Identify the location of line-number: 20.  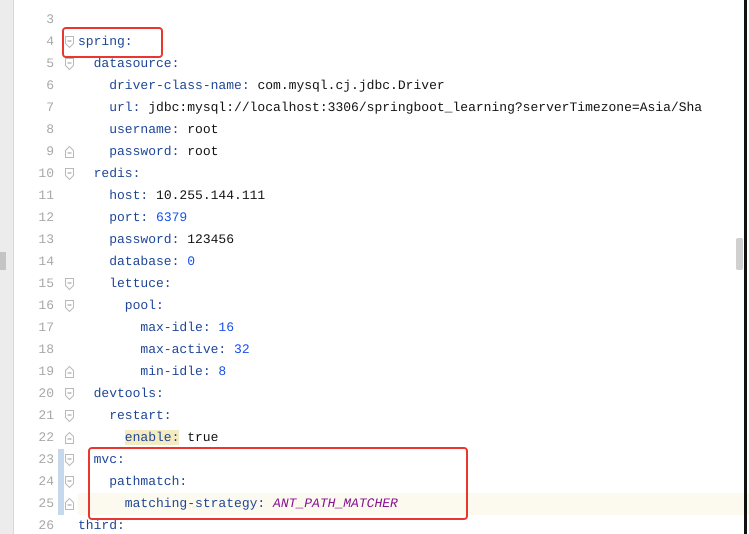
(46, 394).